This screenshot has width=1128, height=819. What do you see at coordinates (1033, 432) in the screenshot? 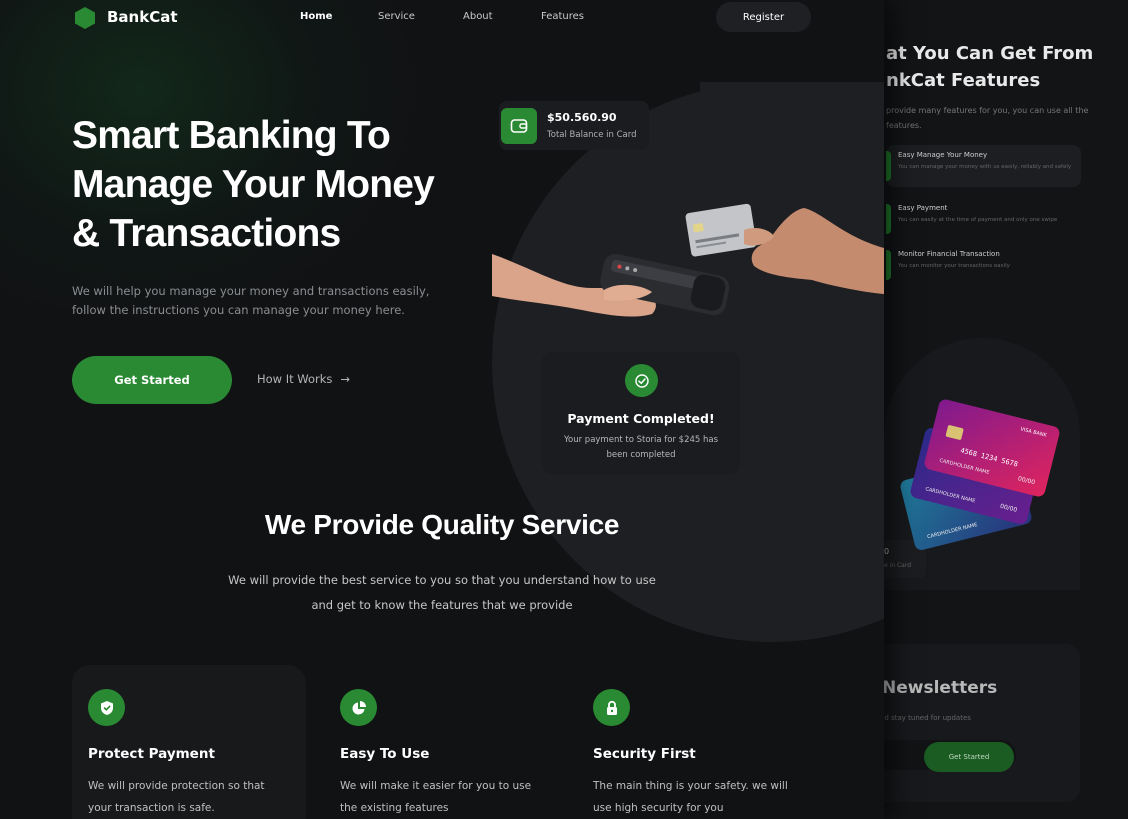
I see `card-brand: VISA BANK` at bounding box center [1033, 432].